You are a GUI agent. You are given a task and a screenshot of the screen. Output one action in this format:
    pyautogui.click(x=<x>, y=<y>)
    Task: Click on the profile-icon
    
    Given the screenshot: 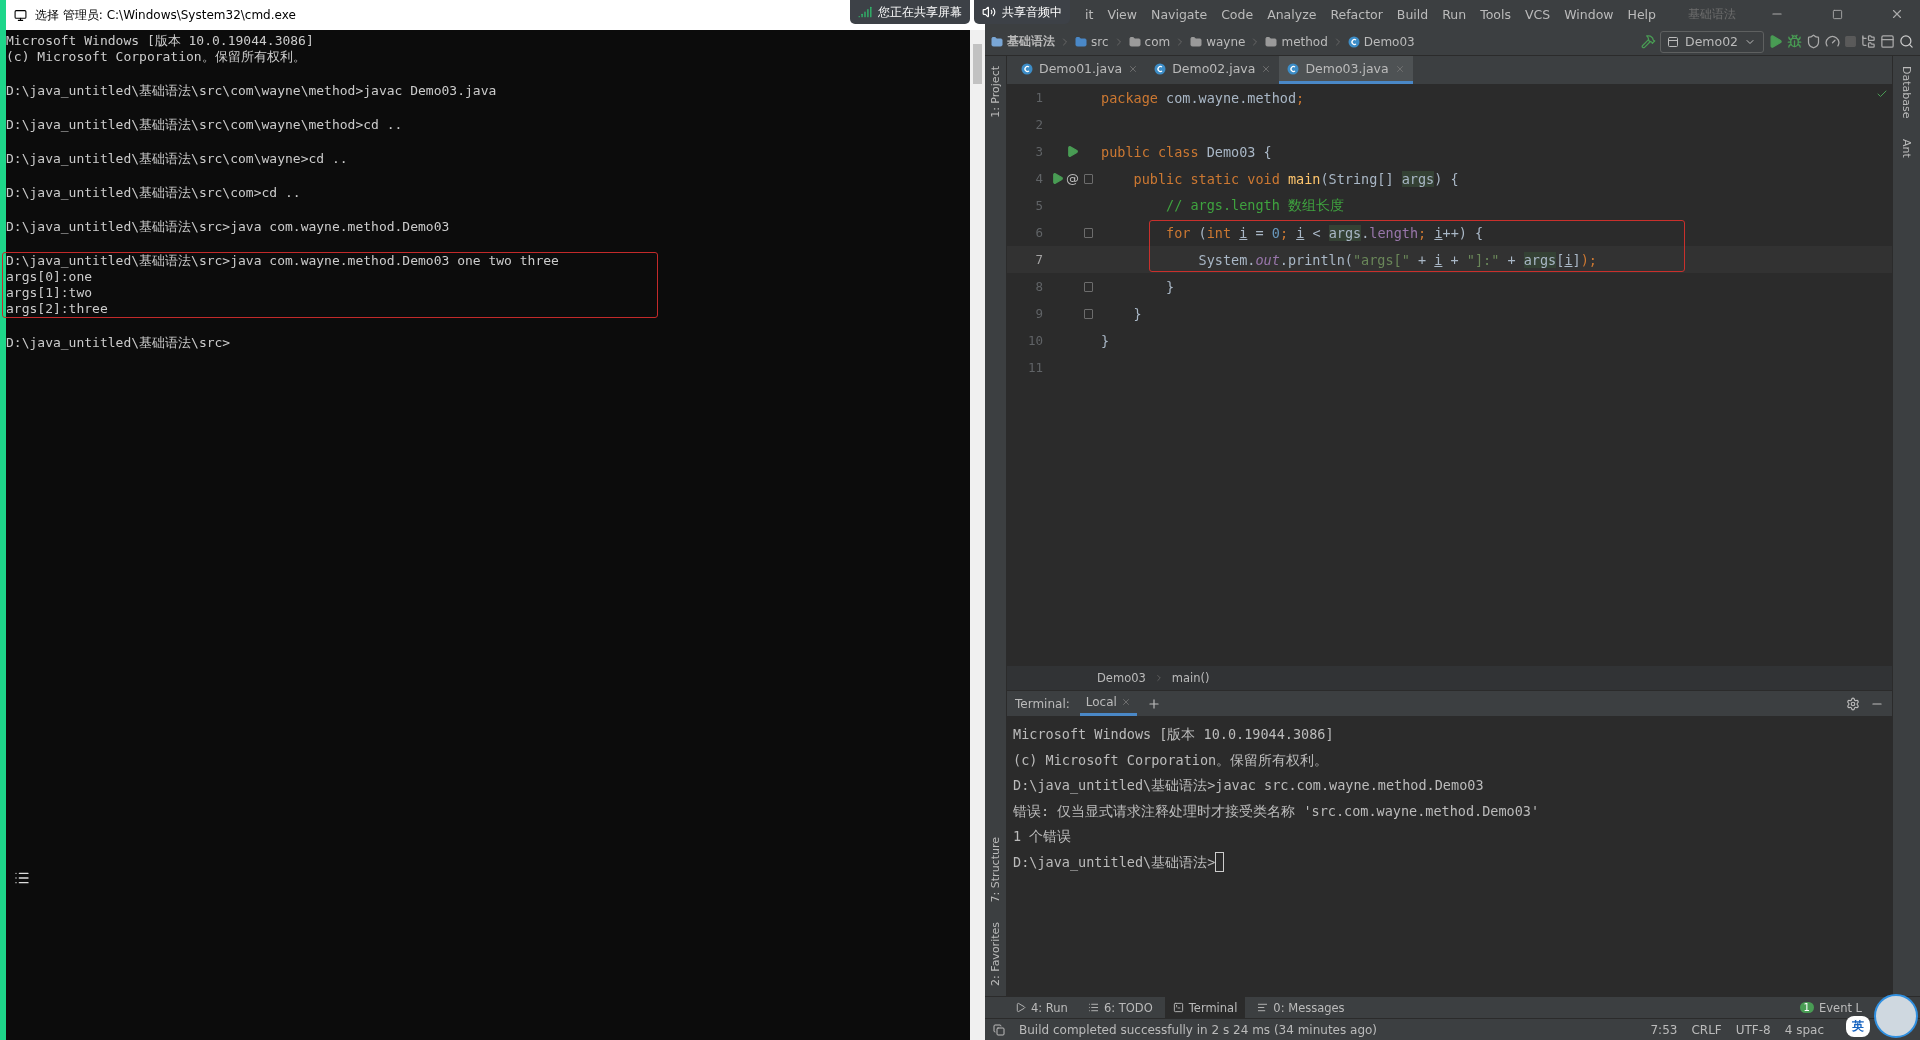 What is the action you would take?
    pyautogui.click(x=1832, y=41)
    